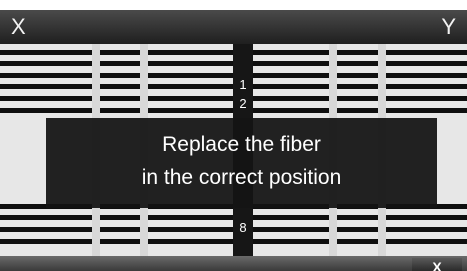 The image size is (467, 271). Describe the element at coordinates (241, 144) in the screenshot. I see `message-line-1: Replace the fiber` at that location.